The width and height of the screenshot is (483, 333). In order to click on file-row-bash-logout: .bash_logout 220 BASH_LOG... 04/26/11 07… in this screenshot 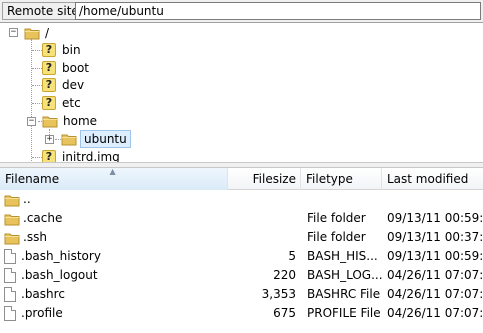, I will do `click(241, 275)`.